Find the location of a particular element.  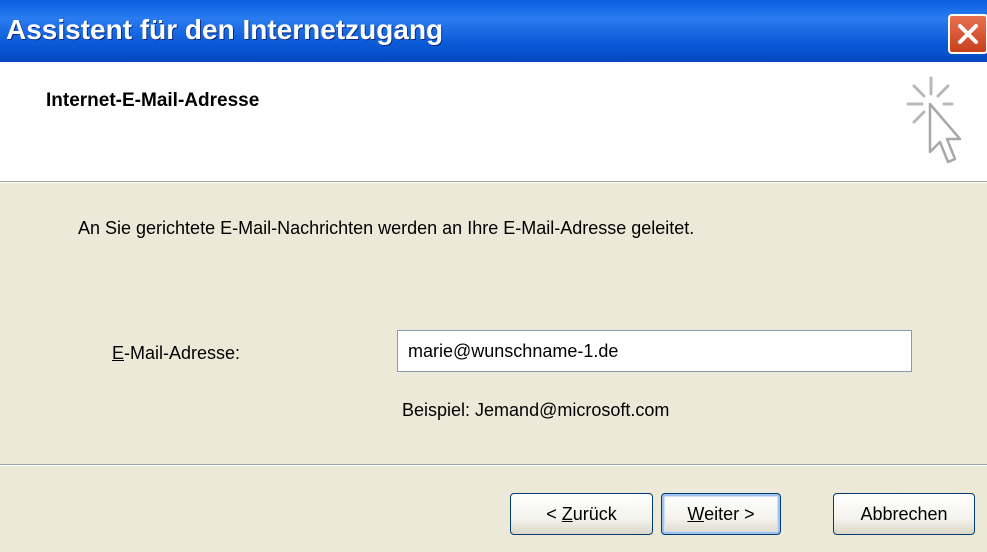

next-button: Weiter > is located at coordinates (721, 514).